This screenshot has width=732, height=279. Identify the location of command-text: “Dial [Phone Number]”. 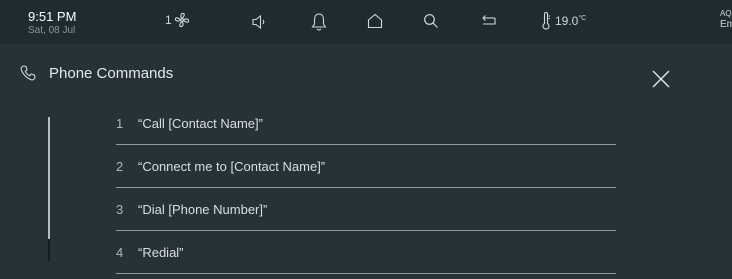
(203, 209).